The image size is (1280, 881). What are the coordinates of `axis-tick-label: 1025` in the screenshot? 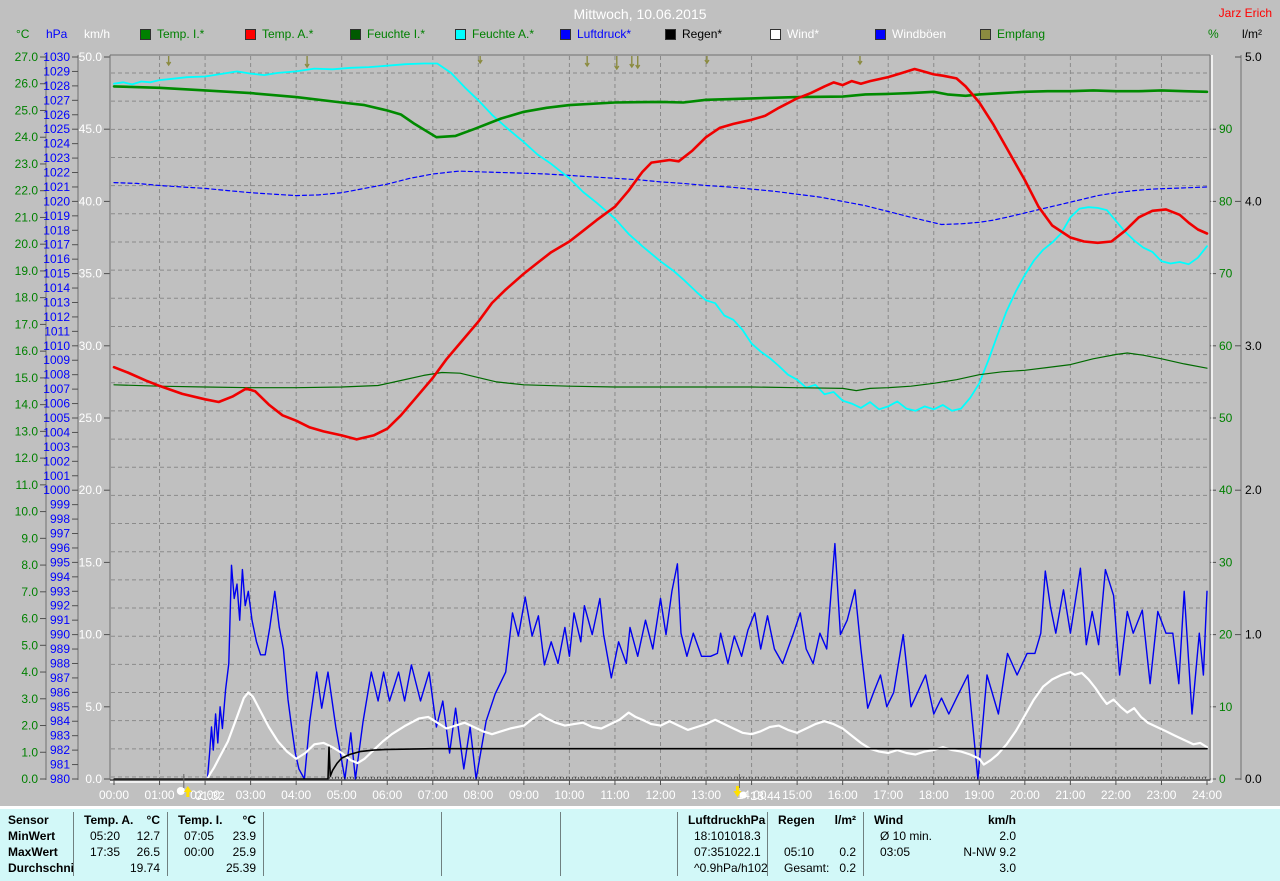 It's located at (56, 129).